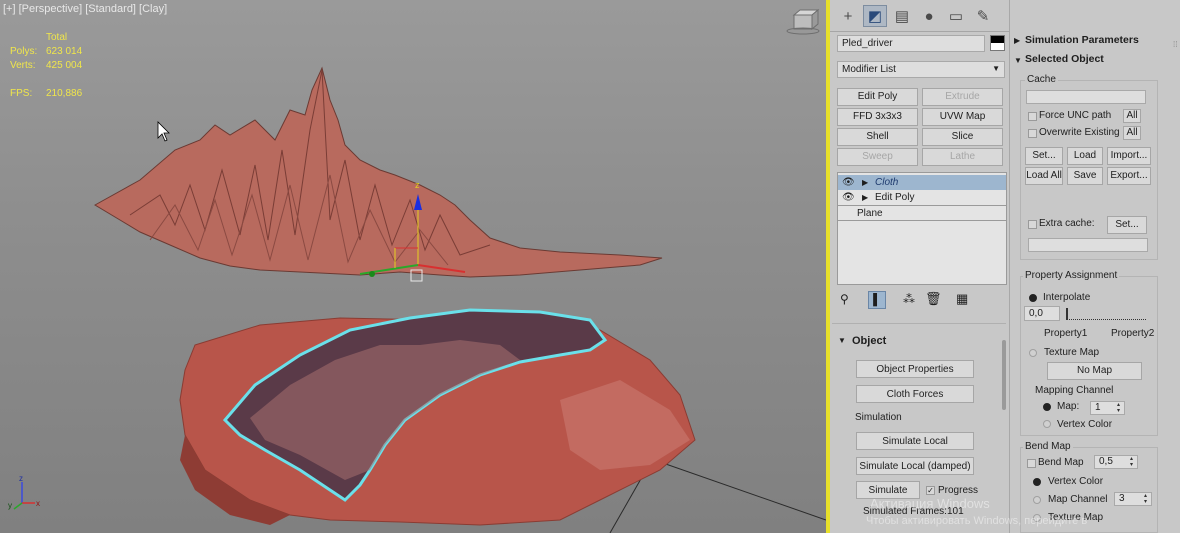  I want to click on cache-path-field, so click(1086, 97).